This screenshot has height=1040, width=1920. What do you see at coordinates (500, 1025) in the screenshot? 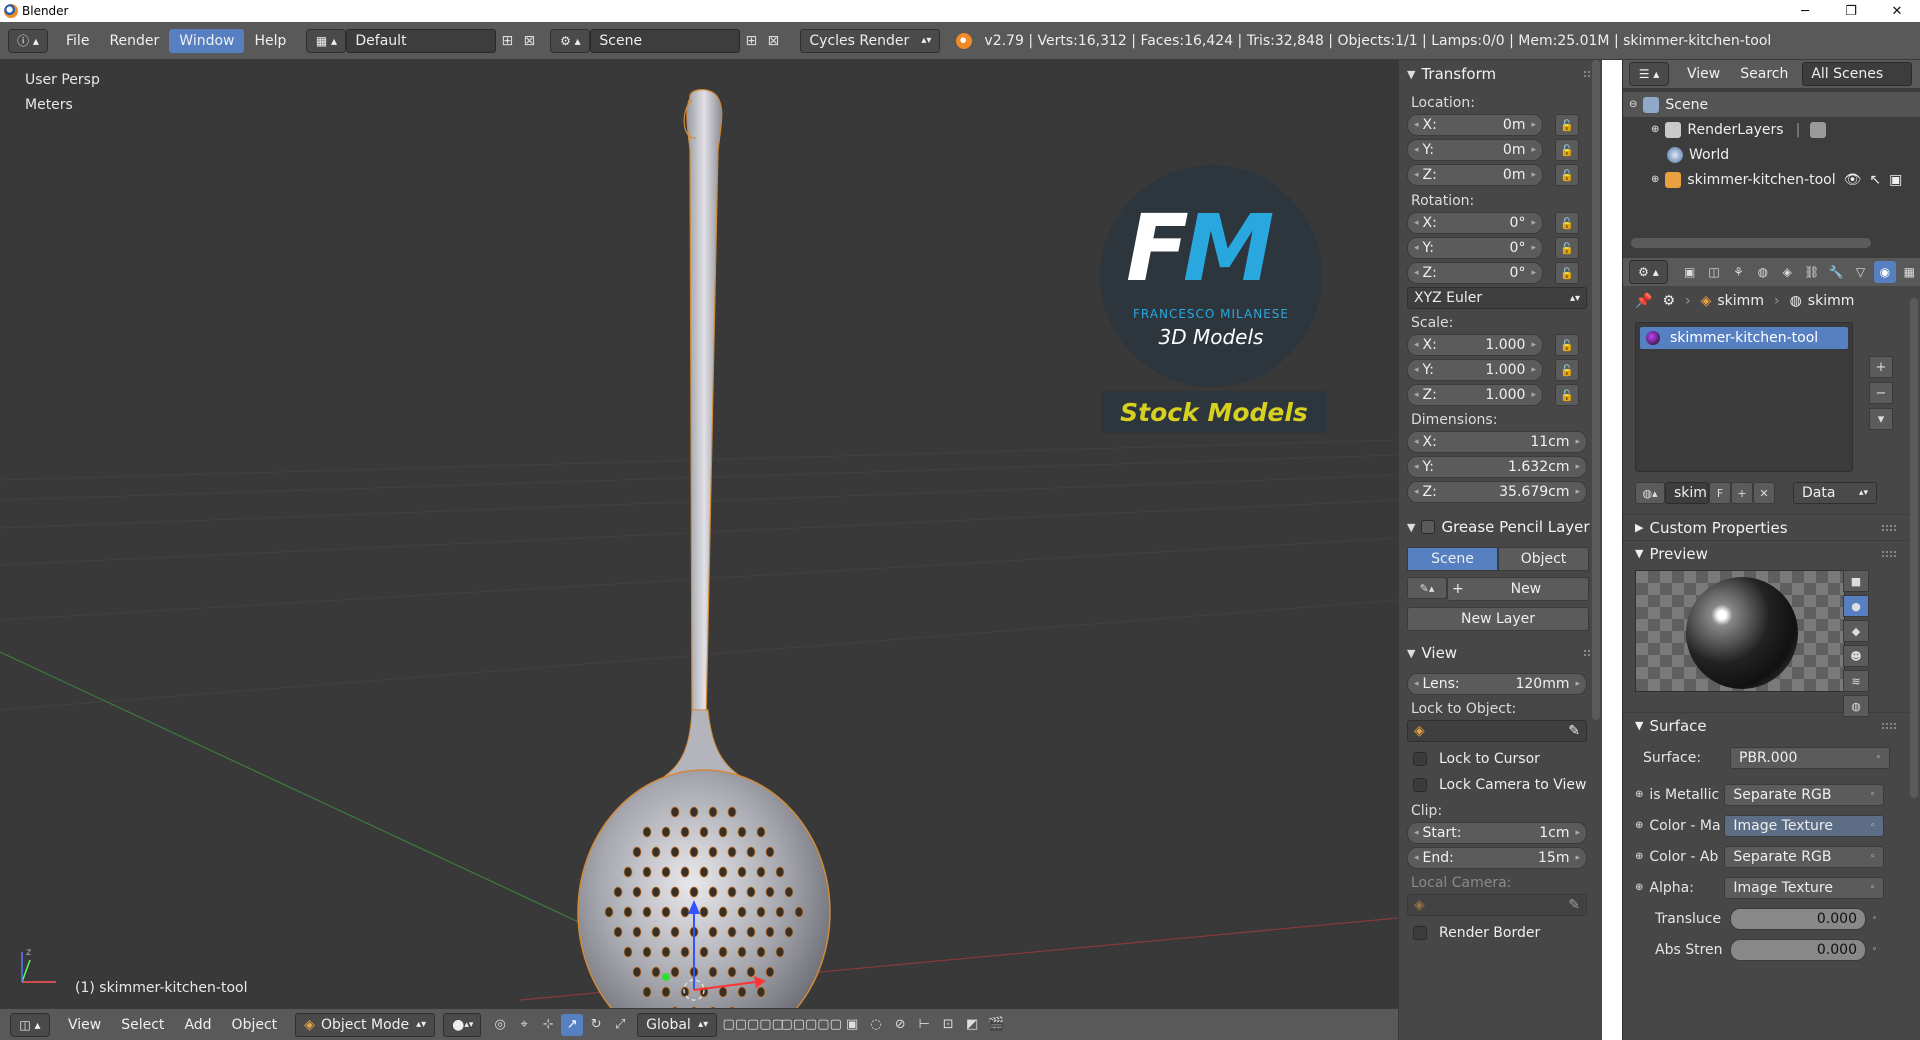
I see `pivot-point-icon: ◎` at bounding box center [500, 1025].